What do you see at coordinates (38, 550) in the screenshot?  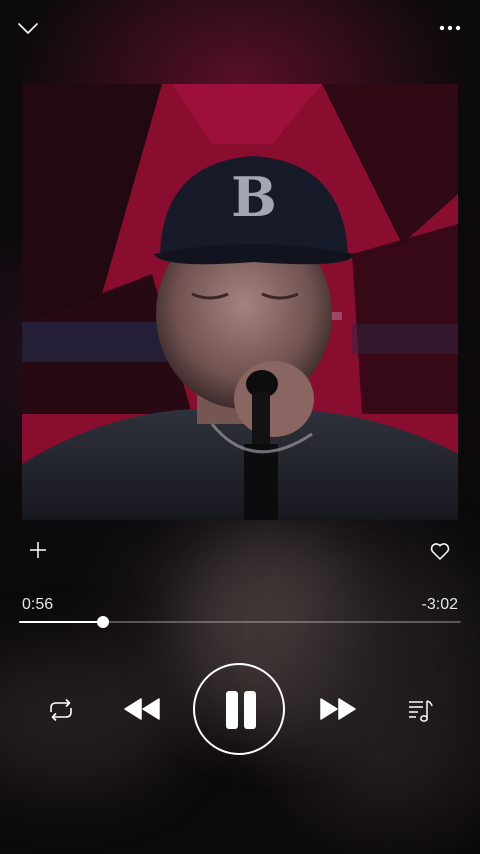 I see `plus-icon` at bounding box center [38, 550].